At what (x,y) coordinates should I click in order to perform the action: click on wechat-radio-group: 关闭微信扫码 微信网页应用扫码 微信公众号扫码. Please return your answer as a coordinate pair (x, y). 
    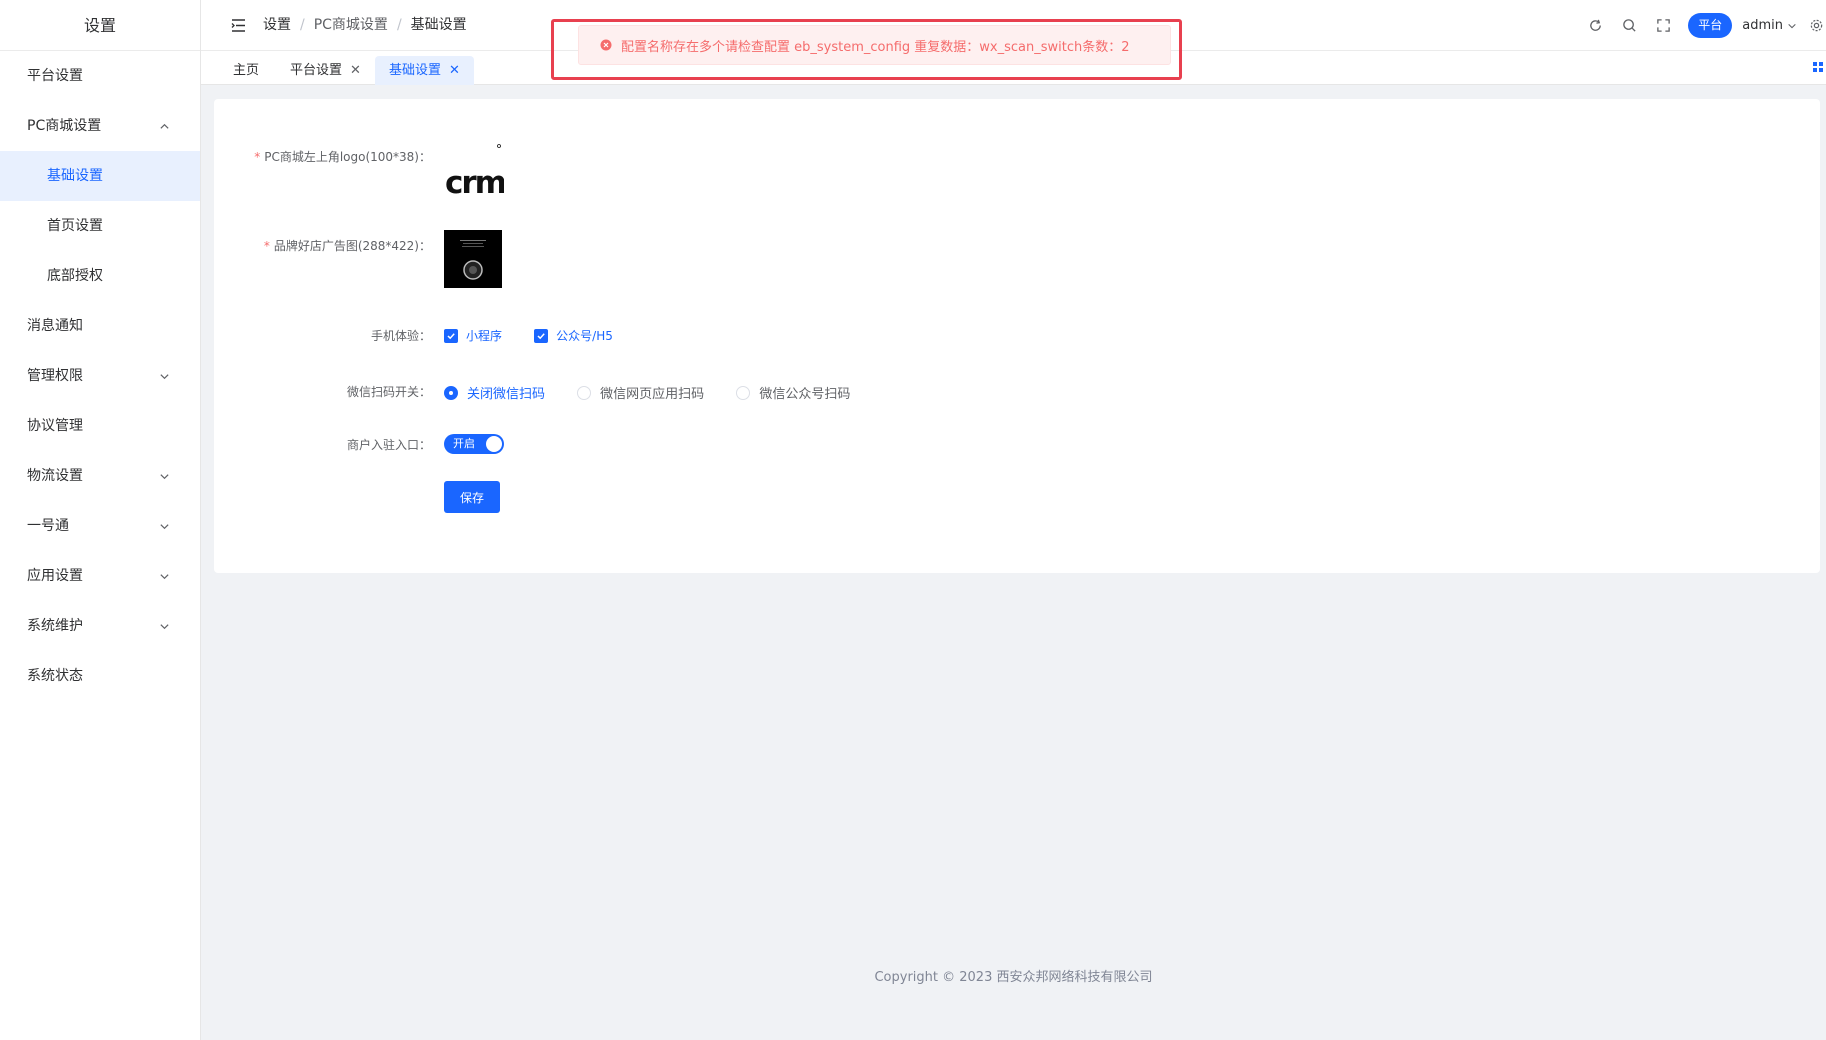
    Looking at the image, I should click on (661, 393).